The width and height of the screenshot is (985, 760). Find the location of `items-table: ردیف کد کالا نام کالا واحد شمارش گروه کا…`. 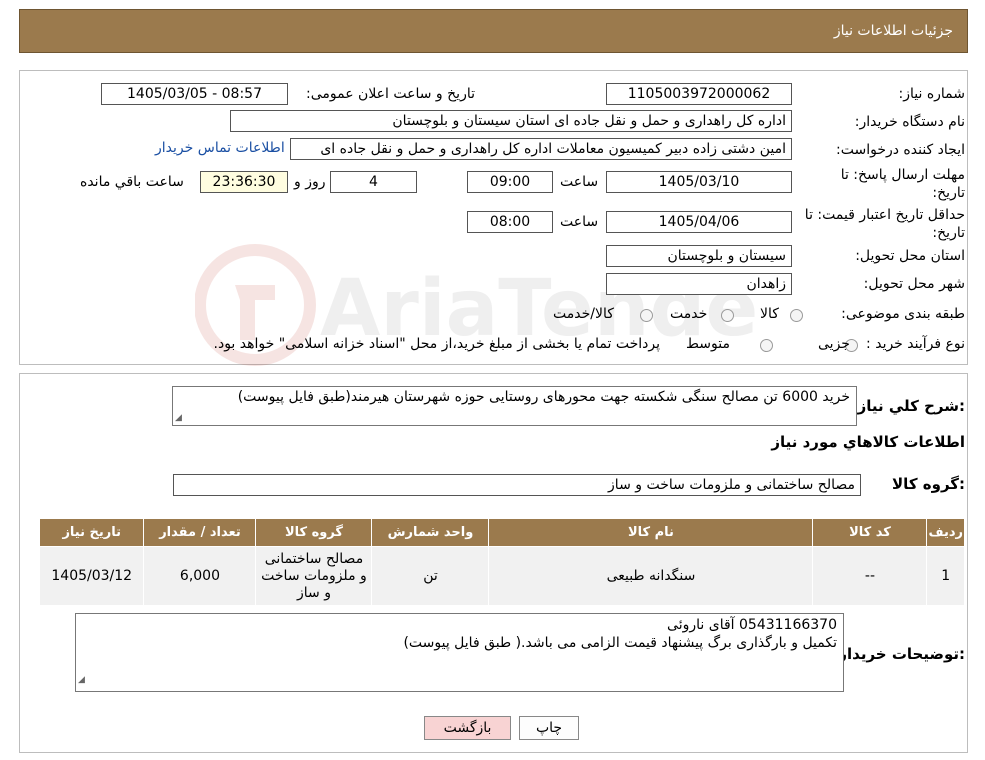

items-table: ردیف کد کالا نام کالا واحد شمارش گروه کا… is located at coordinates (501, 562).